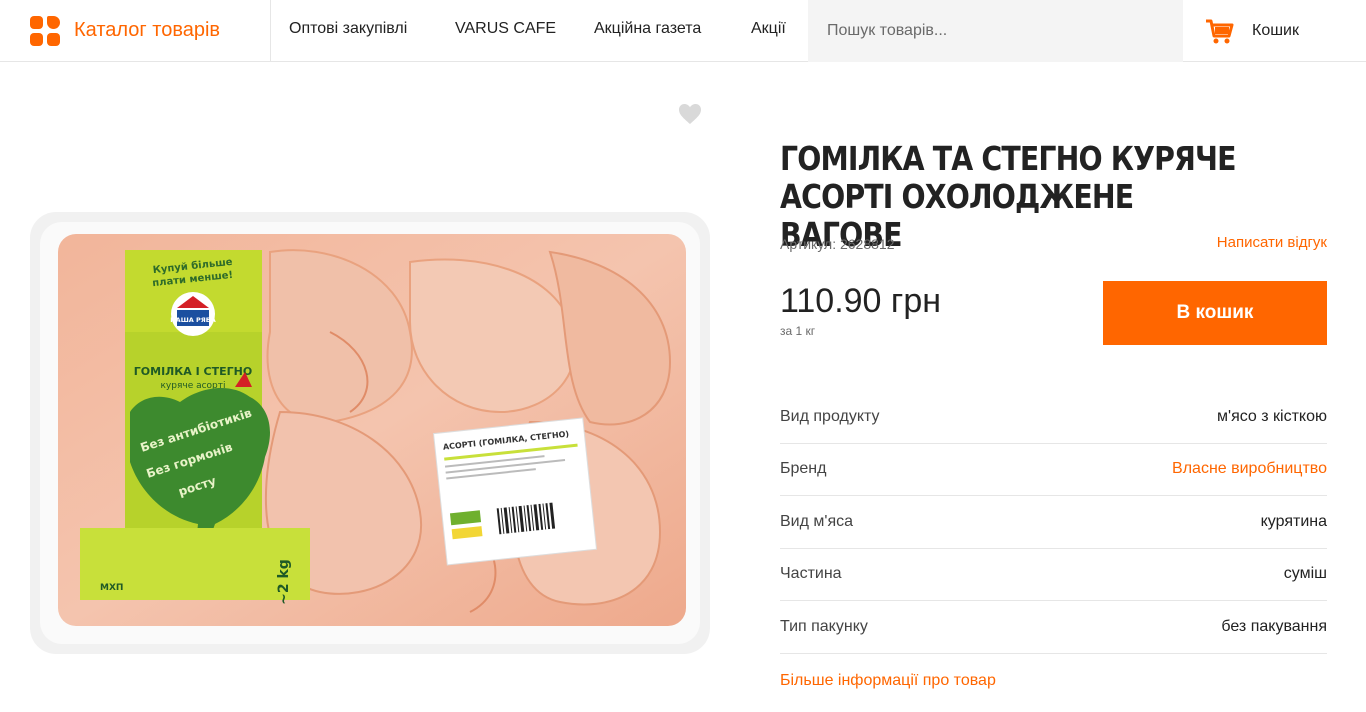 The height and width of the screenshot is (712, 1366). Describe the element at coordinates (861, 301) in the screenshot. I see `product-price: 110.90 грн` at that location.